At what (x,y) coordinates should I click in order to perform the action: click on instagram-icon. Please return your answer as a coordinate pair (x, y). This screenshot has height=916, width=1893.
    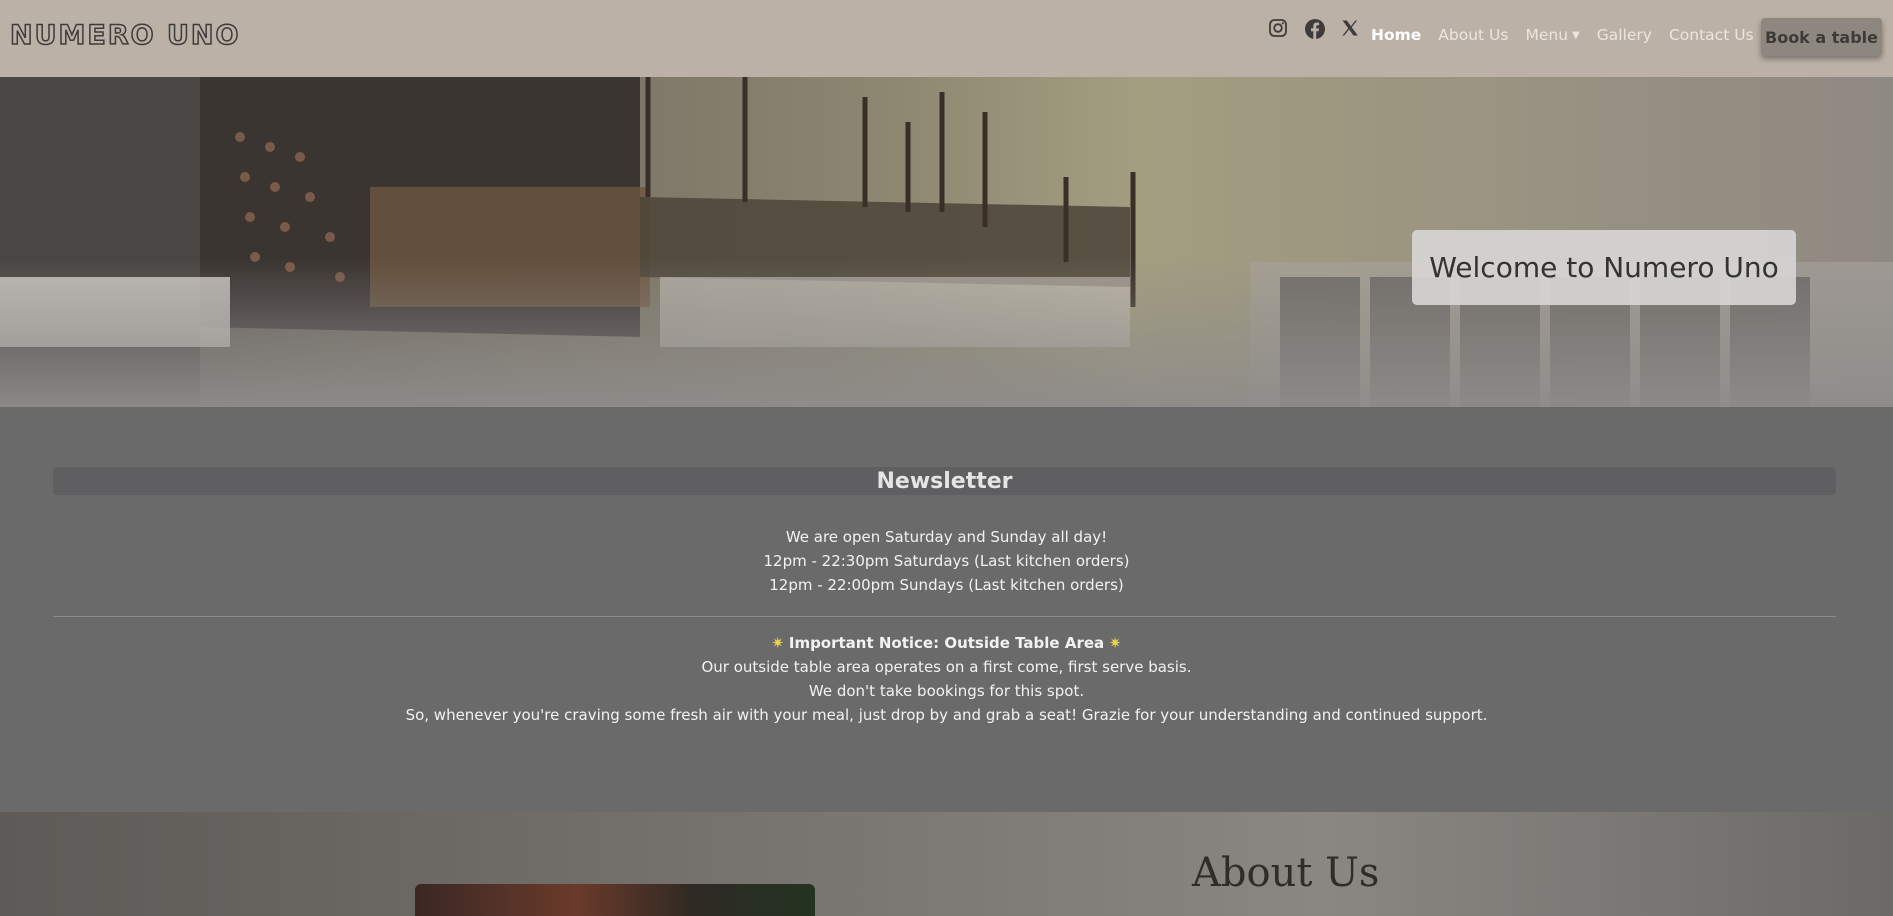
    Looking at the image, I should click on (1279, 29).